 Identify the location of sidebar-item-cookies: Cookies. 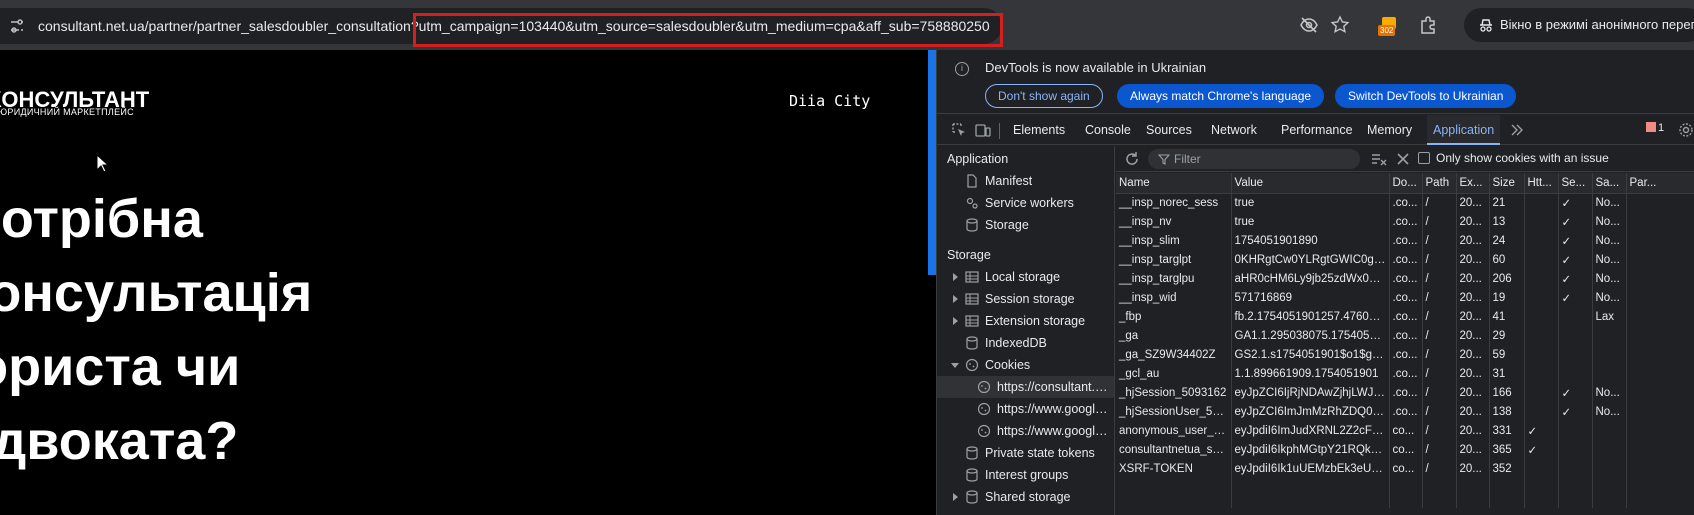
(1025, 365).